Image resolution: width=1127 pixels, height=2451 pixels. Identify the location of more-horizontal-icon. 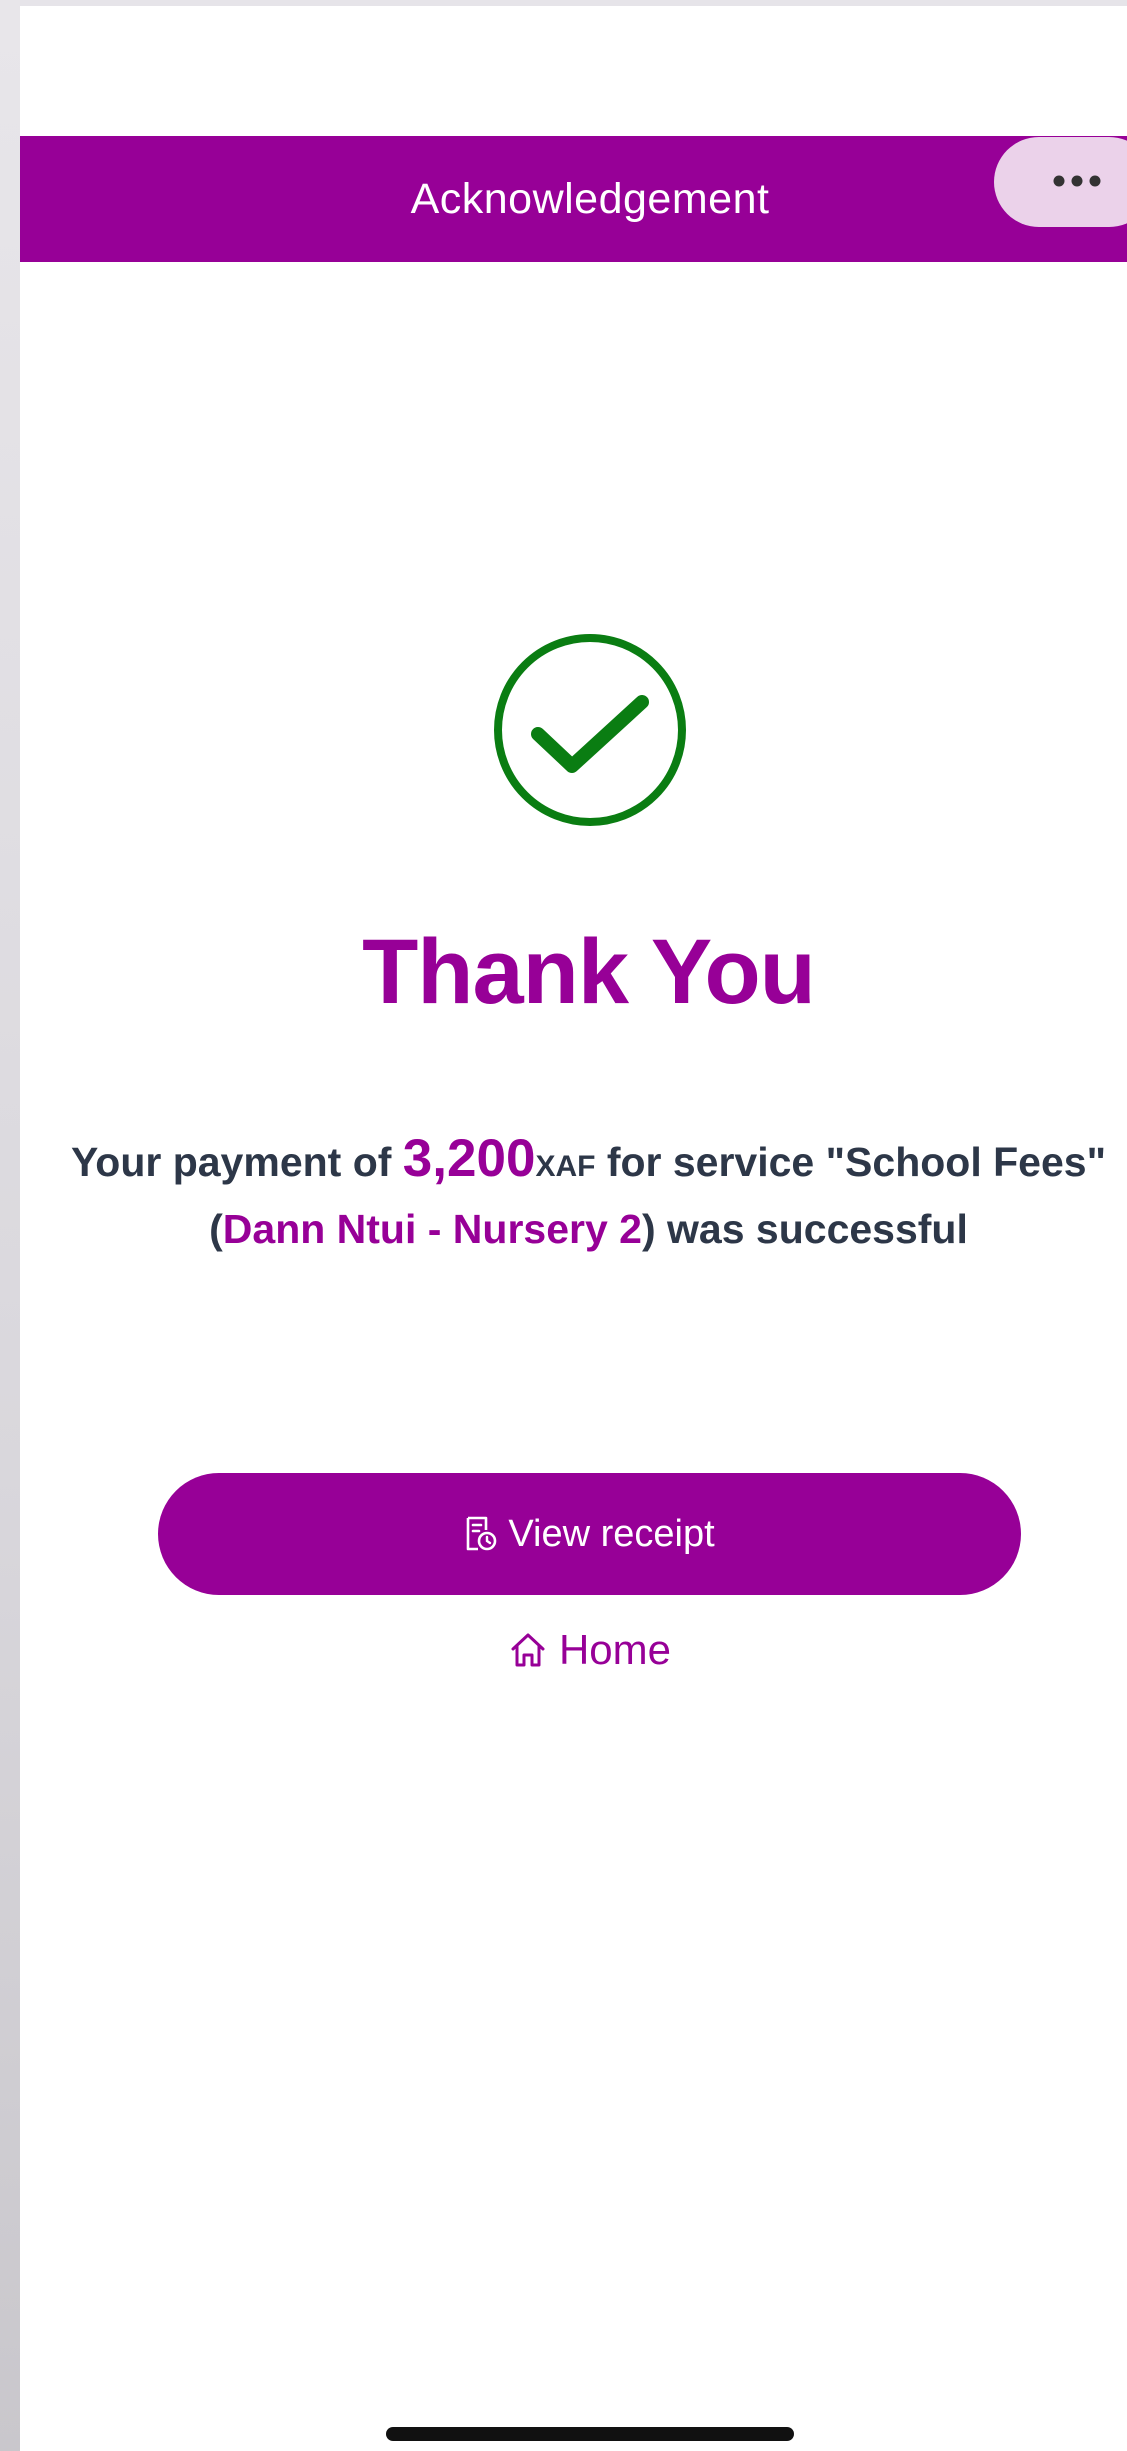
(1077, 181).